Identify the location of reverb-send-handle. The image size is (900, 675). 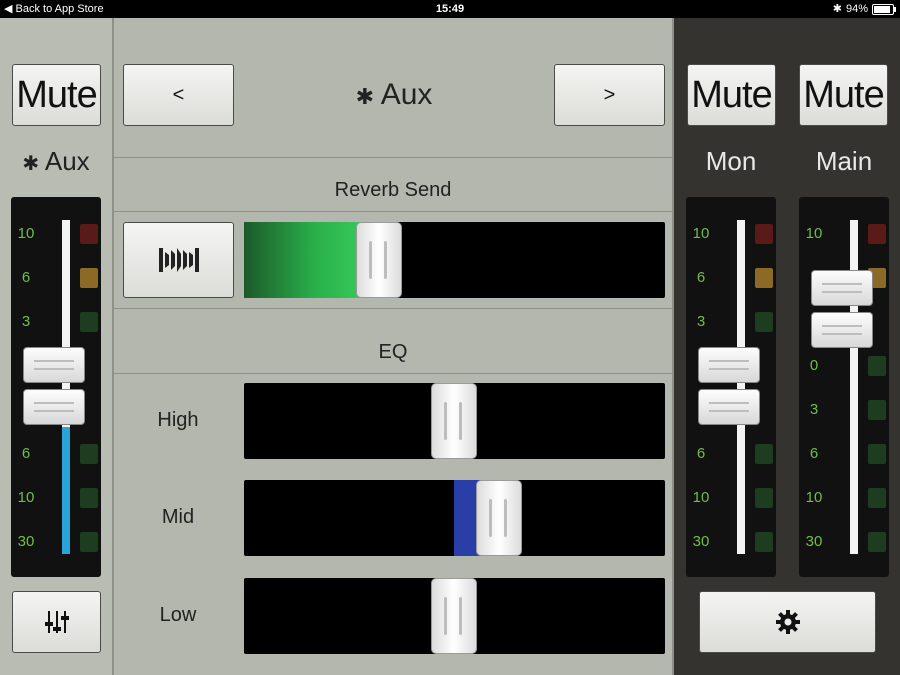
(379, 260).